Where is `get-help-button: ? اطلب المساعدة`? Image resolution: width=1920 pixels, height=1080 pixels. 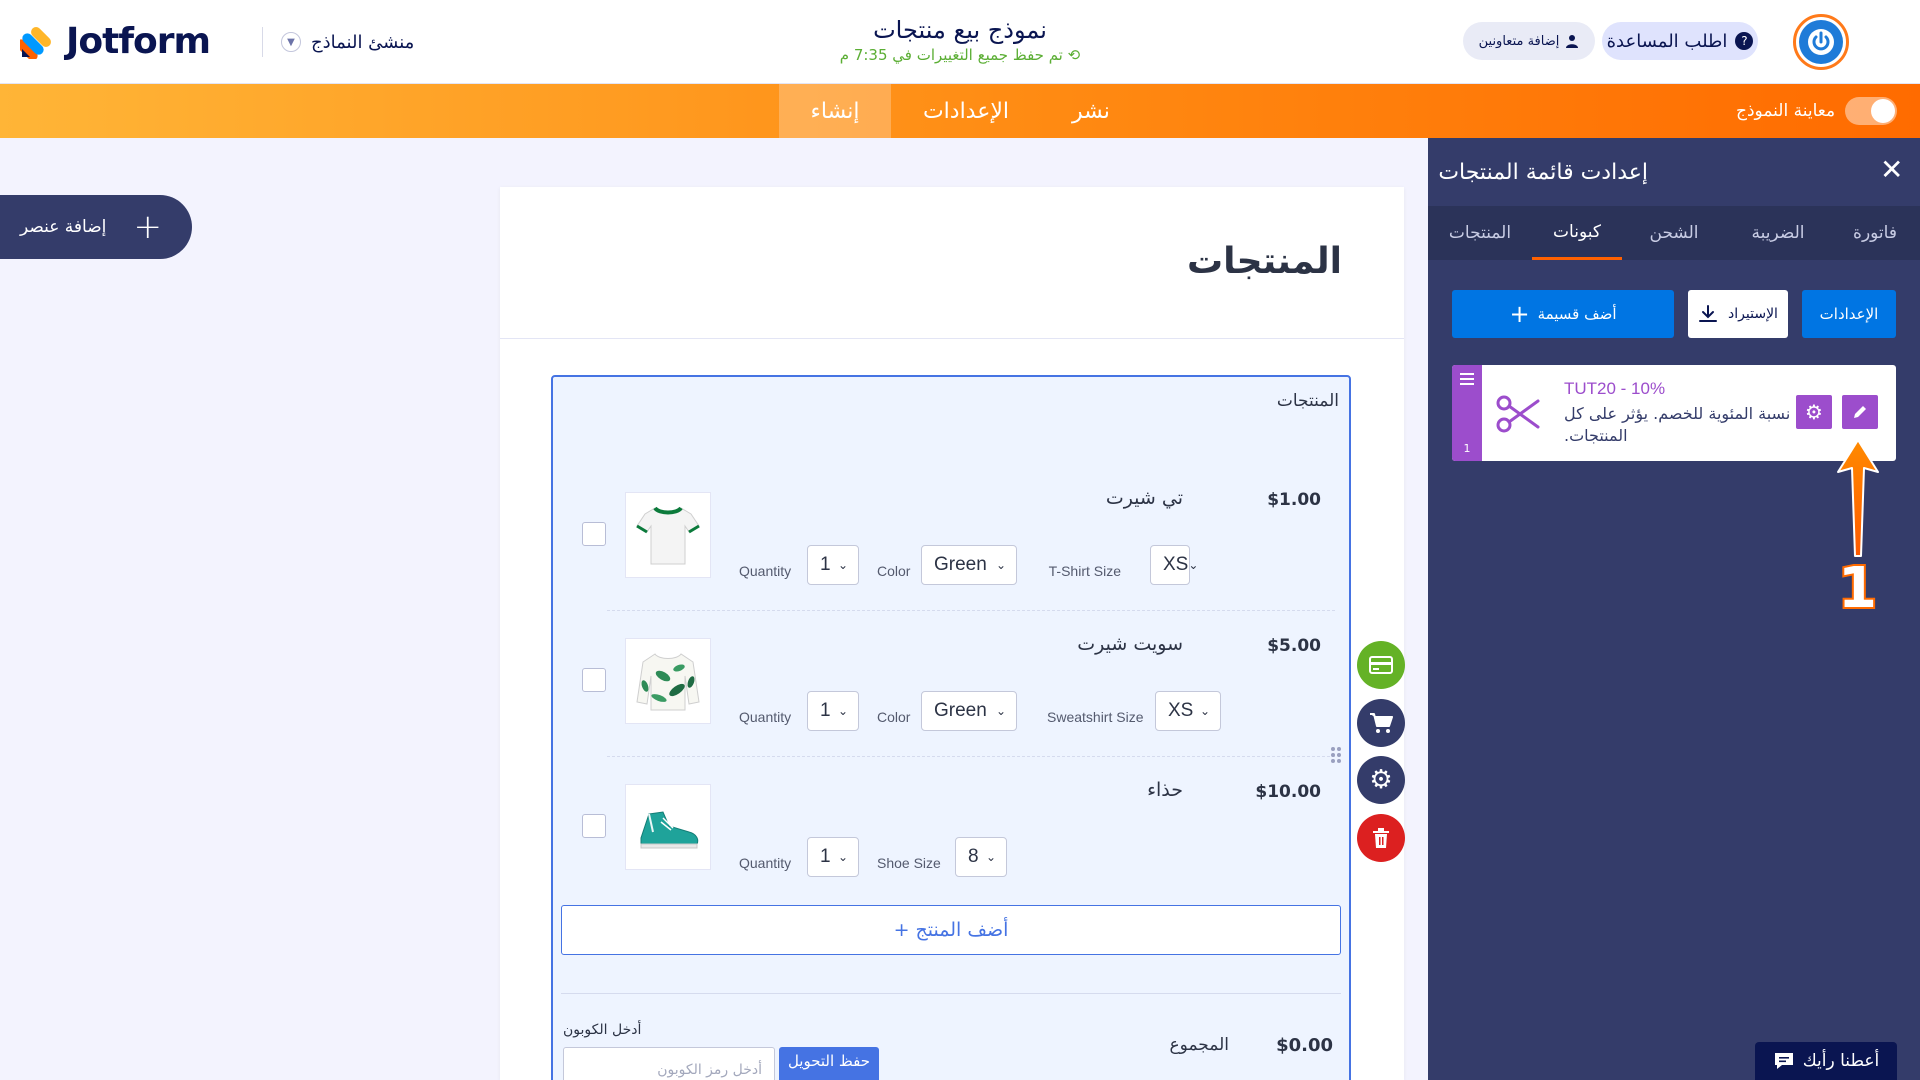
get-help-button: ? اطلب المساعدة is located at coordinates (1680, 41).